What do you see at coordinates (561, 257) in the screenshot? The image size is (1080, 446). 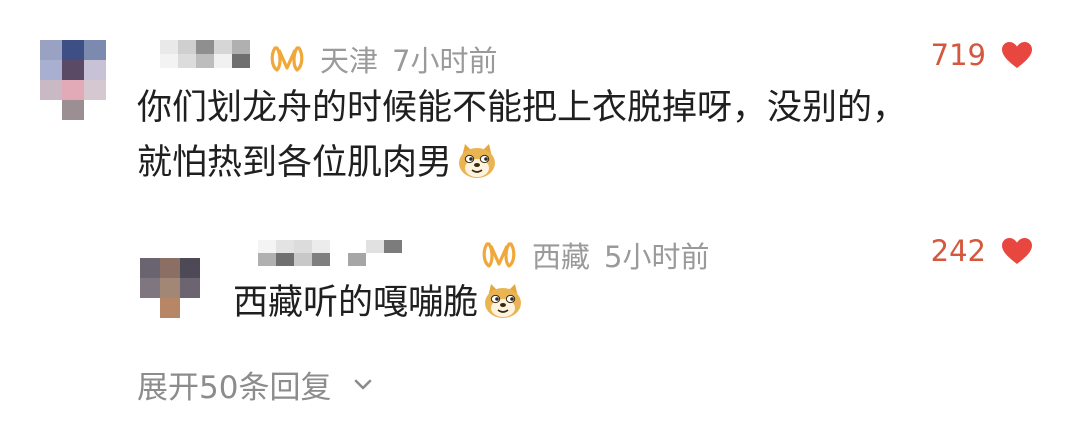 I see `location: 西藏` at bounding box center [561, 257].